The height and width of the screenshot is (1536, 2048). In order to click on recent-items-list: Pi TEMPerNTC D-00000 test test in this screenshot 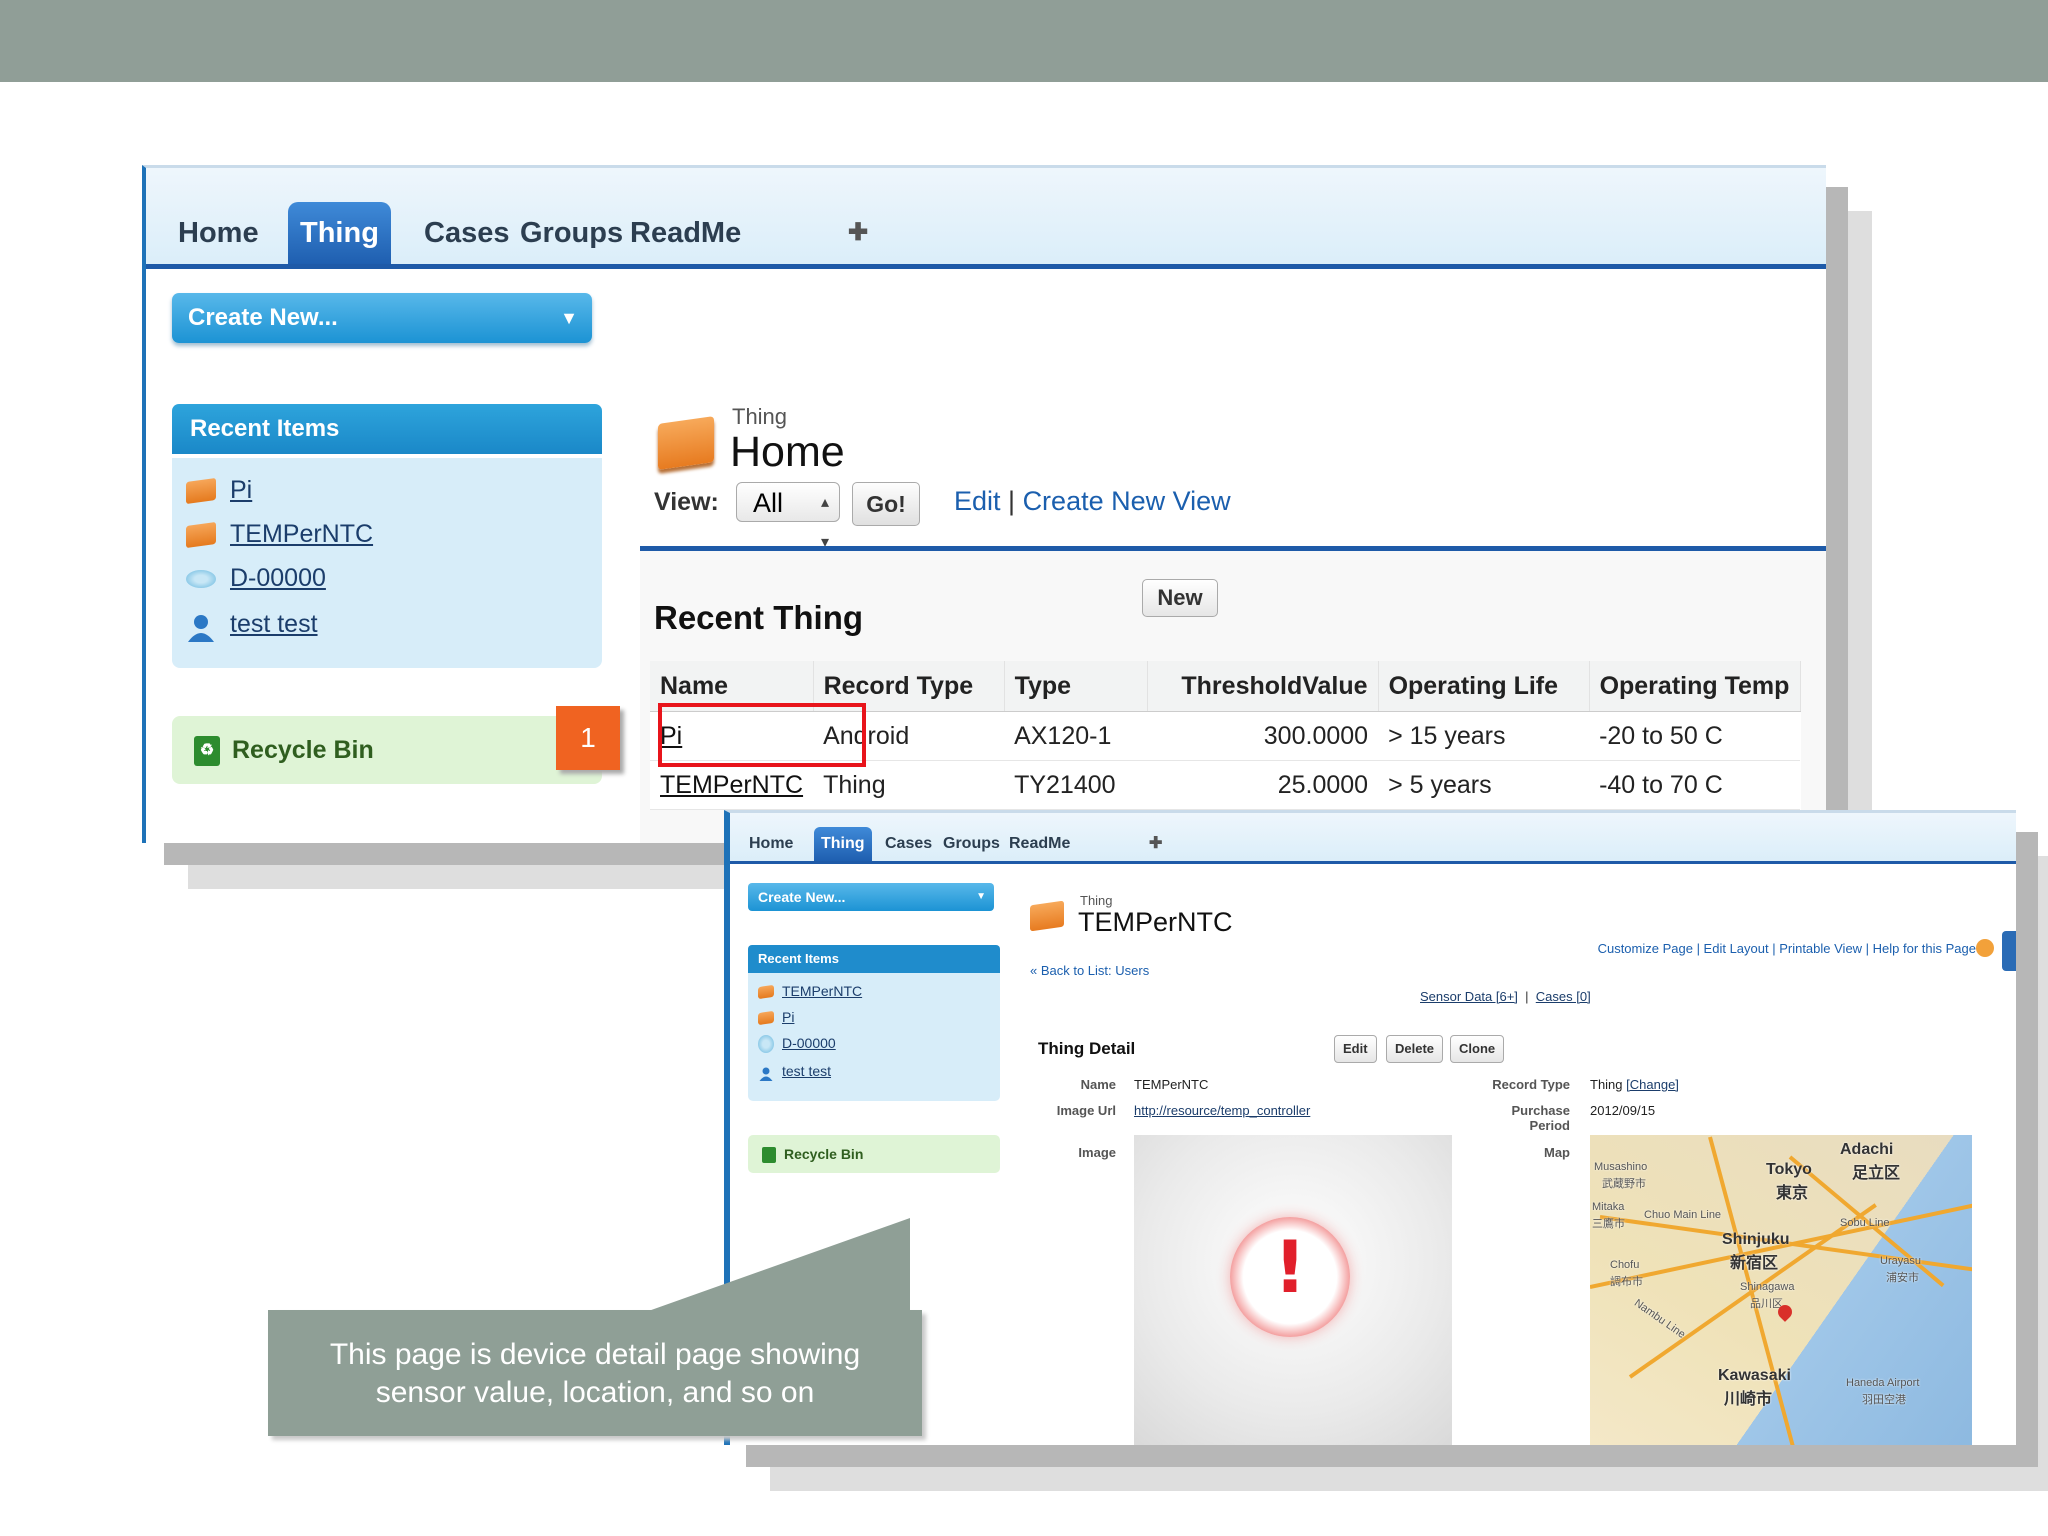, I will do `click(387, 563)`.